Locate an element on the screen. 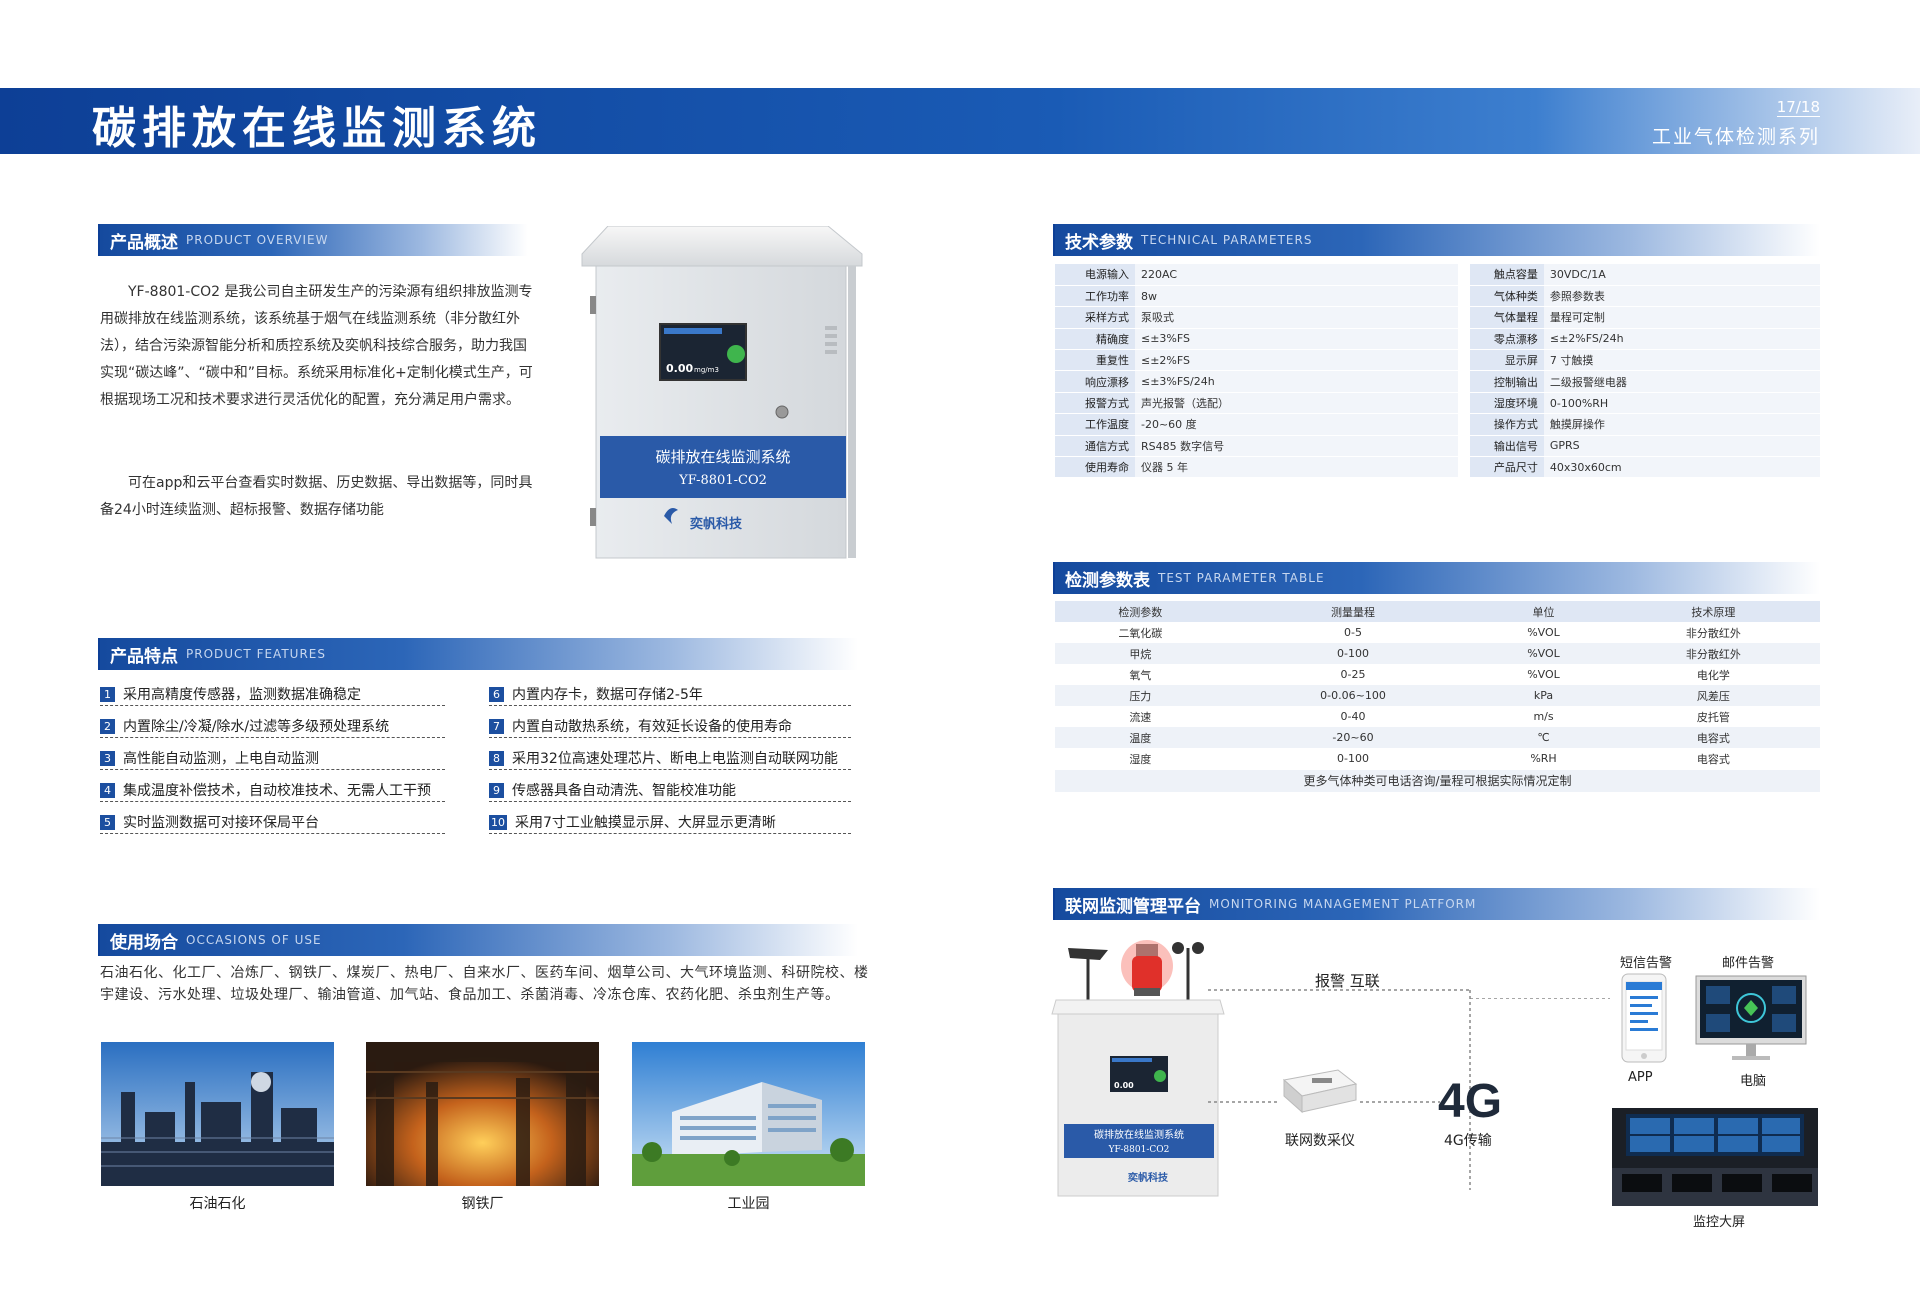  feature-item: 10 采用7寸工业触摸显示屏、大屏显示更清晰 is located at coordinates (670, 823).